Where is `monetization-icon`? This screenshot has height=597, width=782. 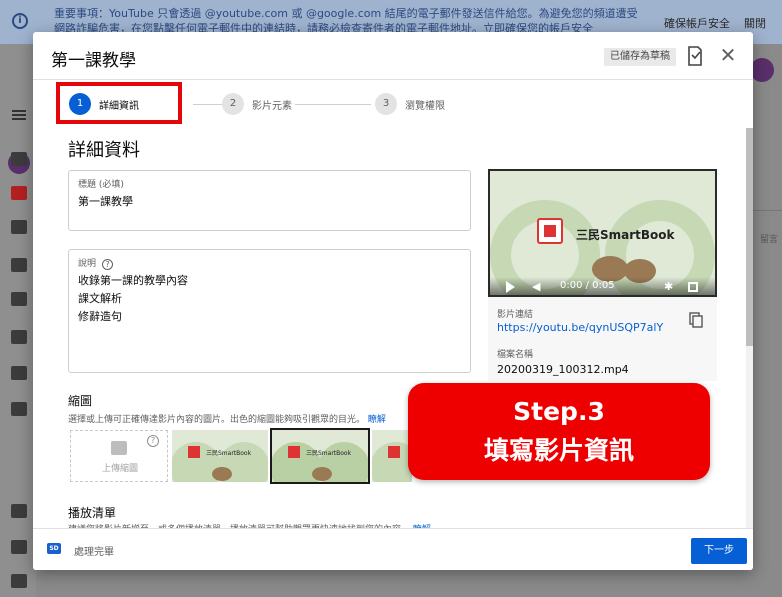
monetization-icon is located at coordinates (19, 373).